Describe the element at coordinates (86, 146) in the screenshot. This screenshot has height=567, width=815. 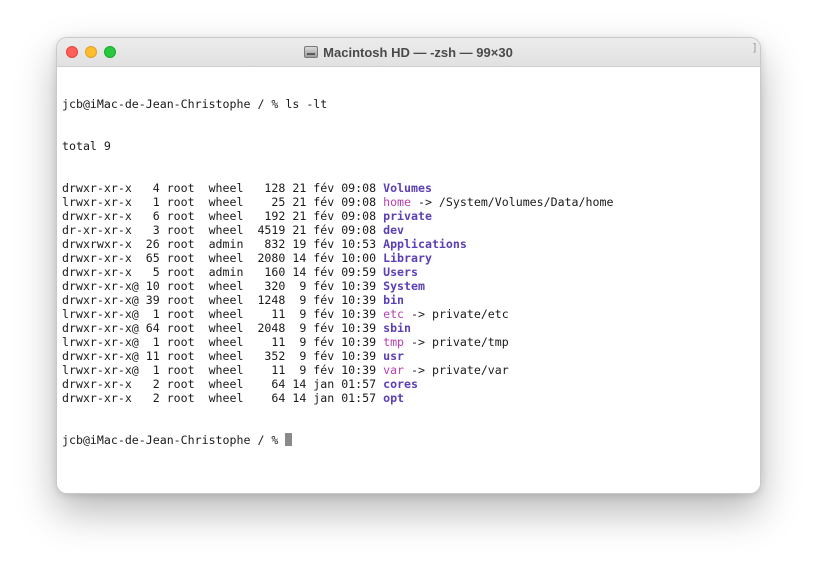
I see `total-line: total 9` at that location.